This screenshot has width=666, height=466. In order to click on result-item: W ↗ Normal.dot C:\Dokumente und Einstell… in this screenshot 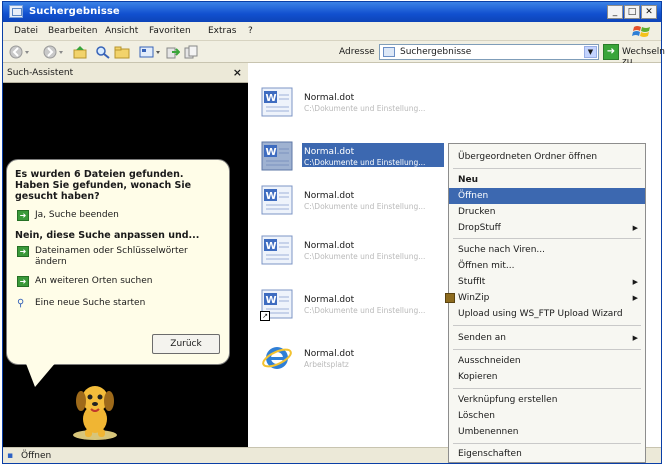, I will do `click(356, 305)`.